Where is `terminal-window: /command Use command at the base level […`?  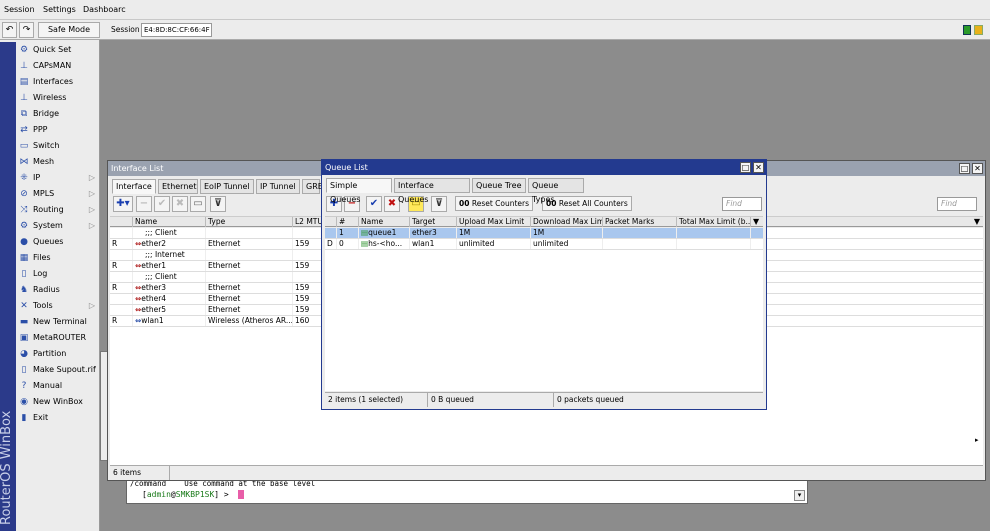
terminal-window: /command Use command at the base level [… is located at coordinates (467, 491).